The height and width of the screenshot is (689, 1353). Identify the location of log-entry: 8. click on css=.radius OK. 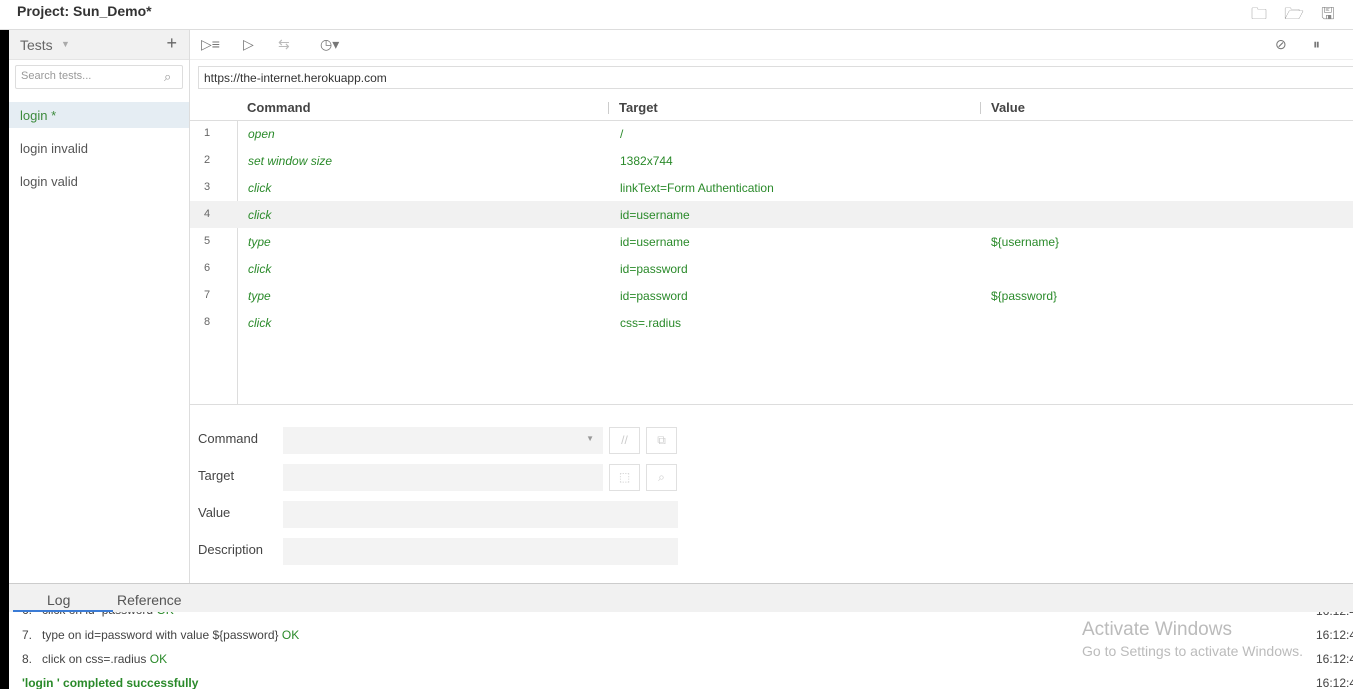
(94, 659).